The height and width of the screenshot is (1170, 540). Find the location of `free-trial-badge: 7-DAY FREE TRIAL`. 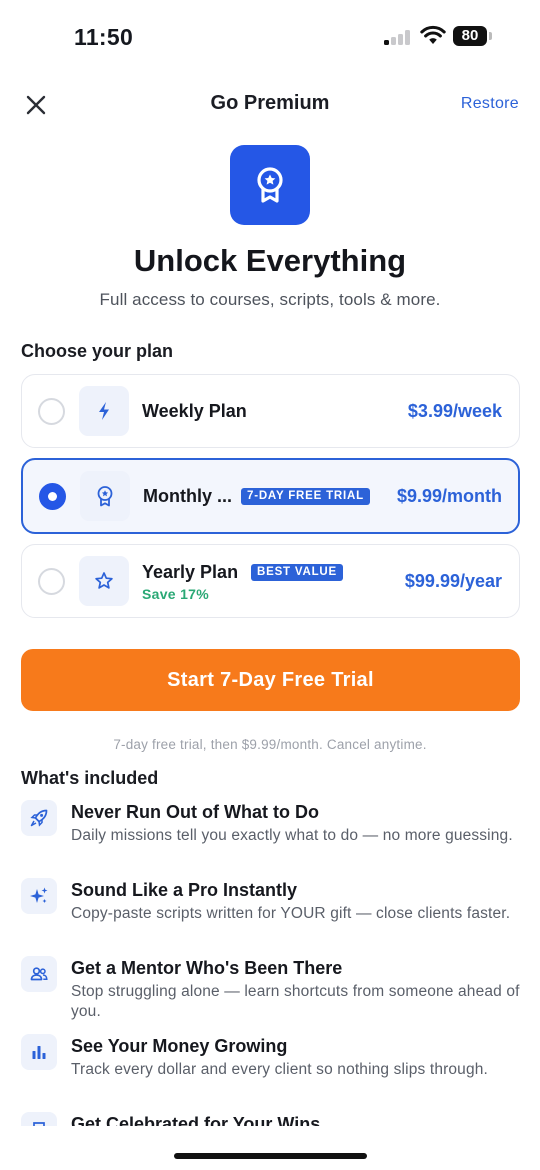

free-trial-badge: 7-DAY FREE TRIAL is located at coordinates (305, 496).